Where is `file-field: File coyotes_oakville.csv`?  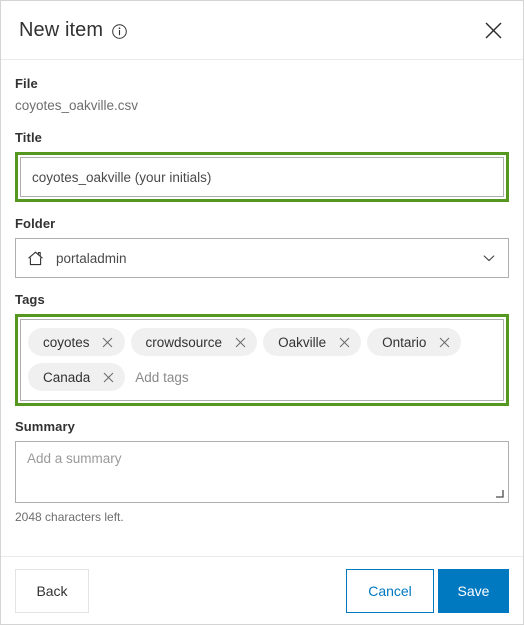
file-field: File coyotes_oakville.csv is located at coordinates (262, 94).